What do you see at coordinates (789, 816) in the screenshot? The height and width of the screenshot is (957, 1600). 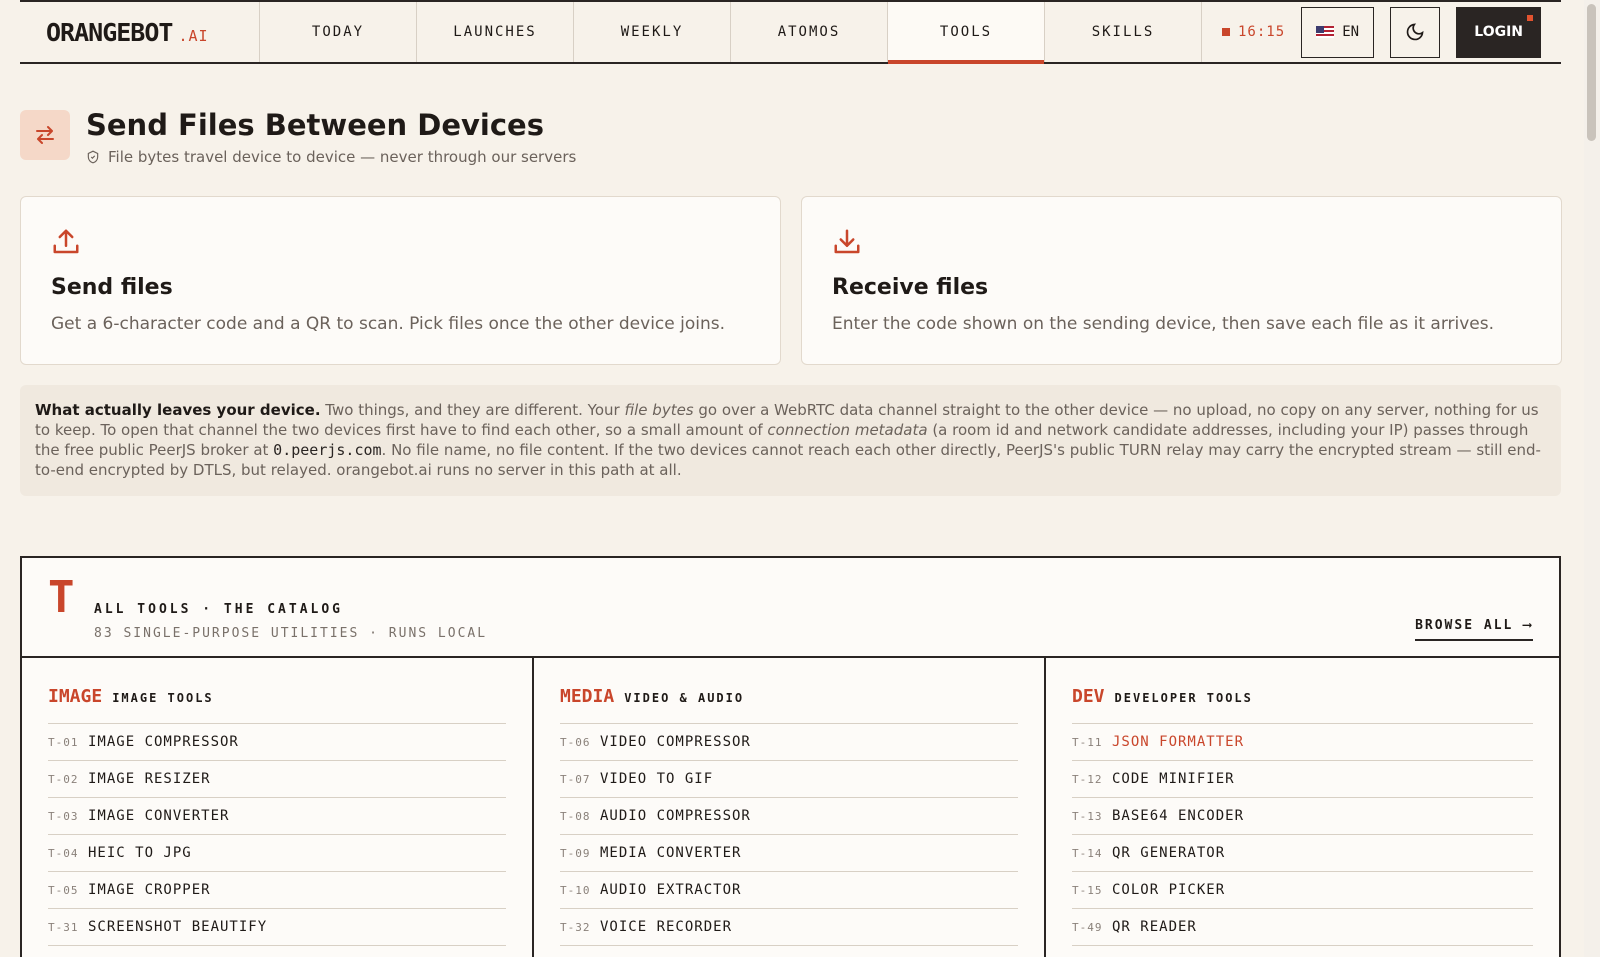 I see `tool-row: T-08 AUDIO COMPRESSOR` at bounding box center [789, 816].